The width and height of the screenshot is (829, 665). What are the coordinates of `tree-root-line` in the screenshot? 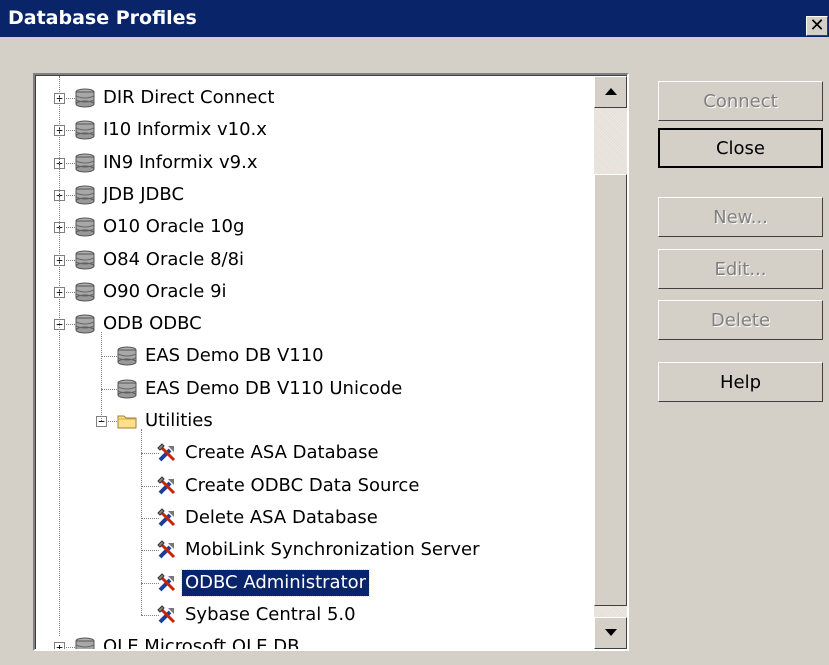 It's located at (59, 356).